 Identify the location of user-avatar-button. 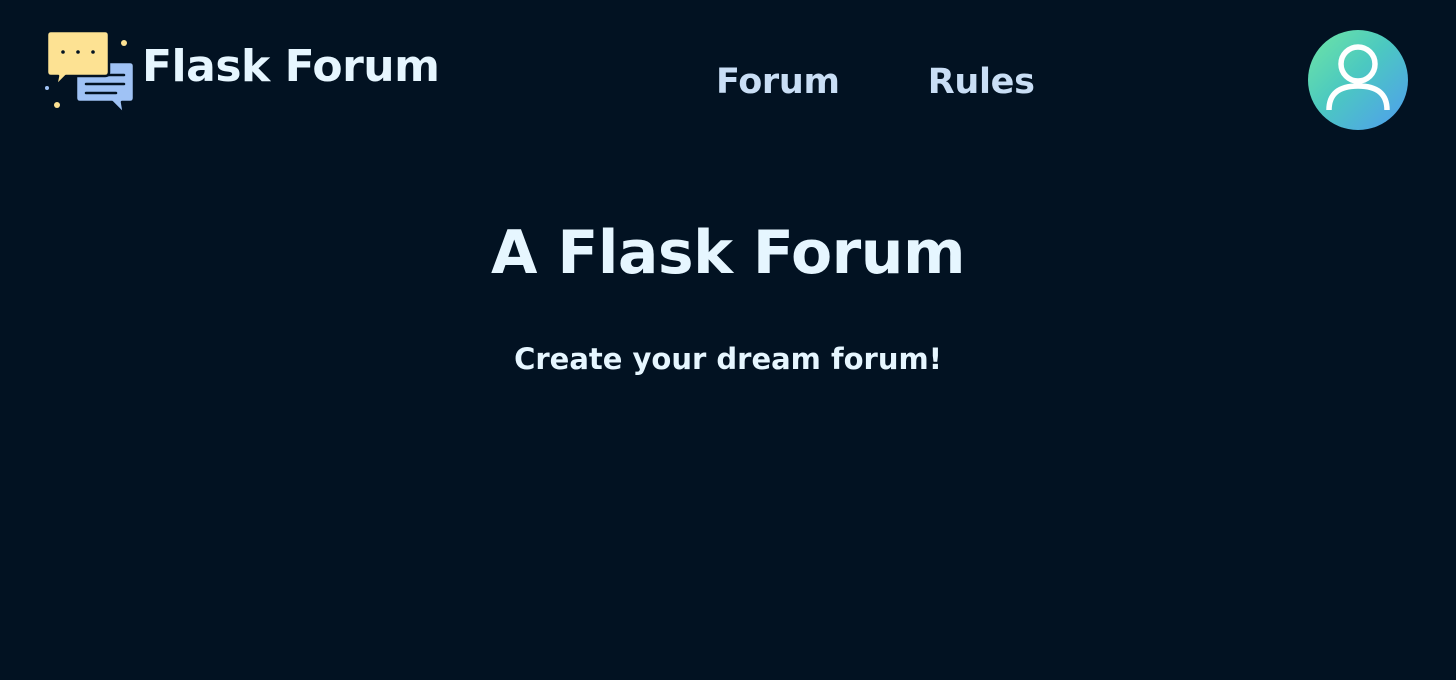
(1358, 80).